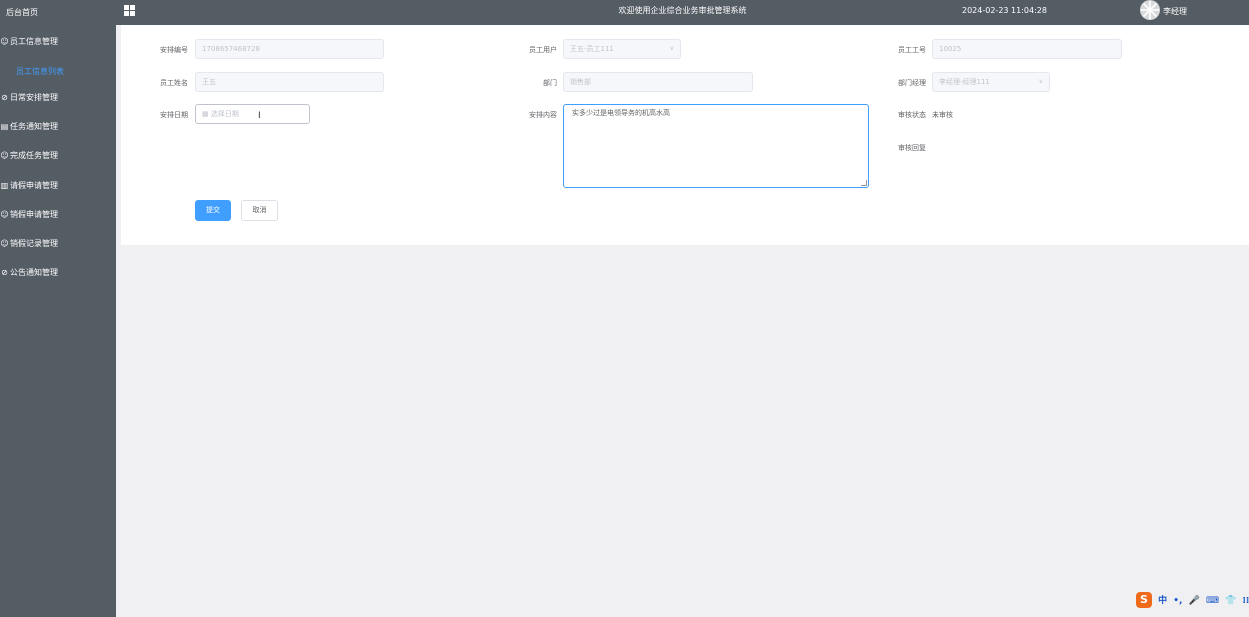 The width and height of the screenshot is (1249, 617). I want to click on schedule-no-field: 1708657468728, so click(289, 49).